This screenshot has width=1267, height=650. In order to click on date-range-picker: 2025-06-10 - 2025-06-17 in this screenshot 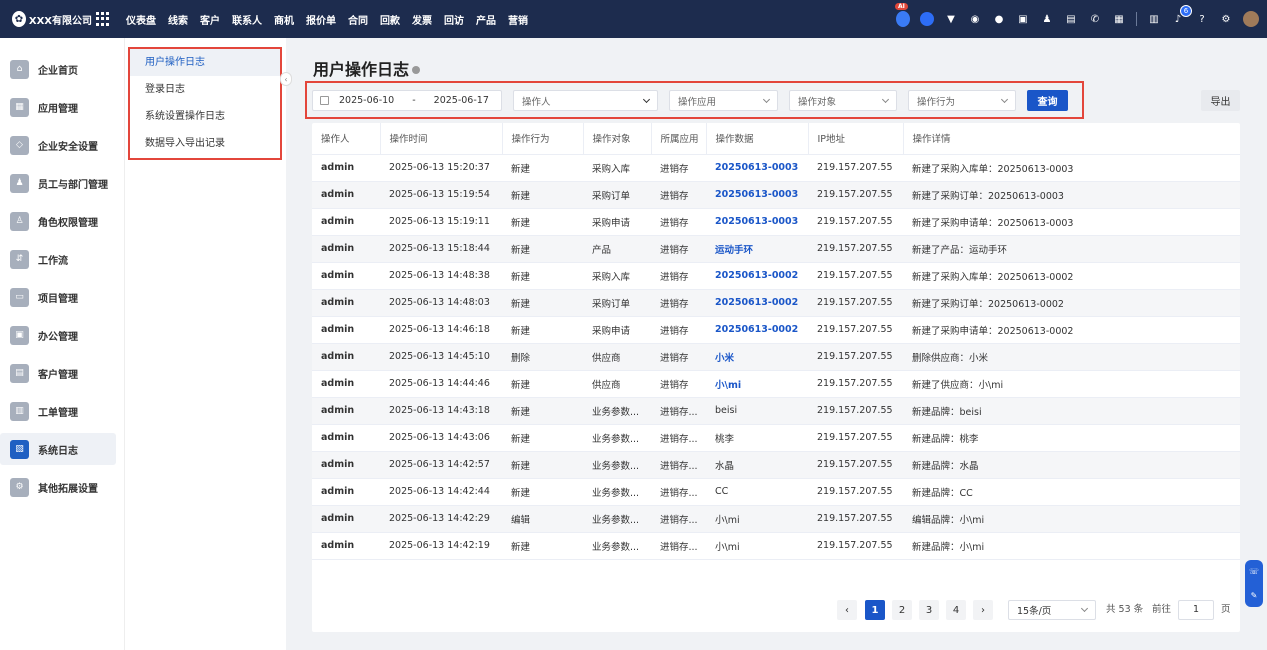, I will do `click(407, 100)`.